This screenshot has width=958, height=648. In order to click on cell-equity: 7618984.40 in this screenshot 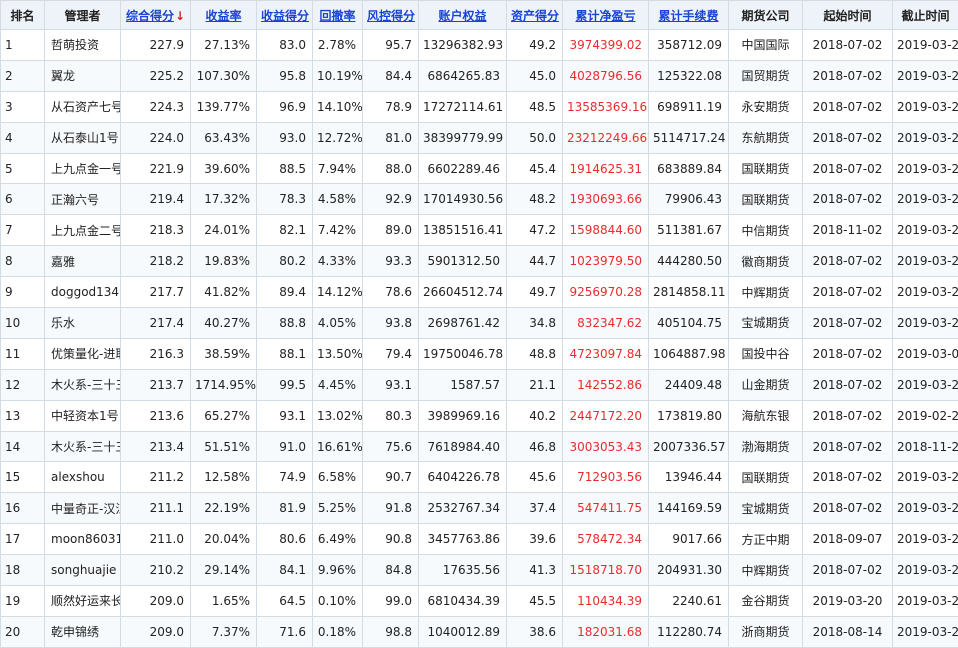, I will do `click(463, 446)`.